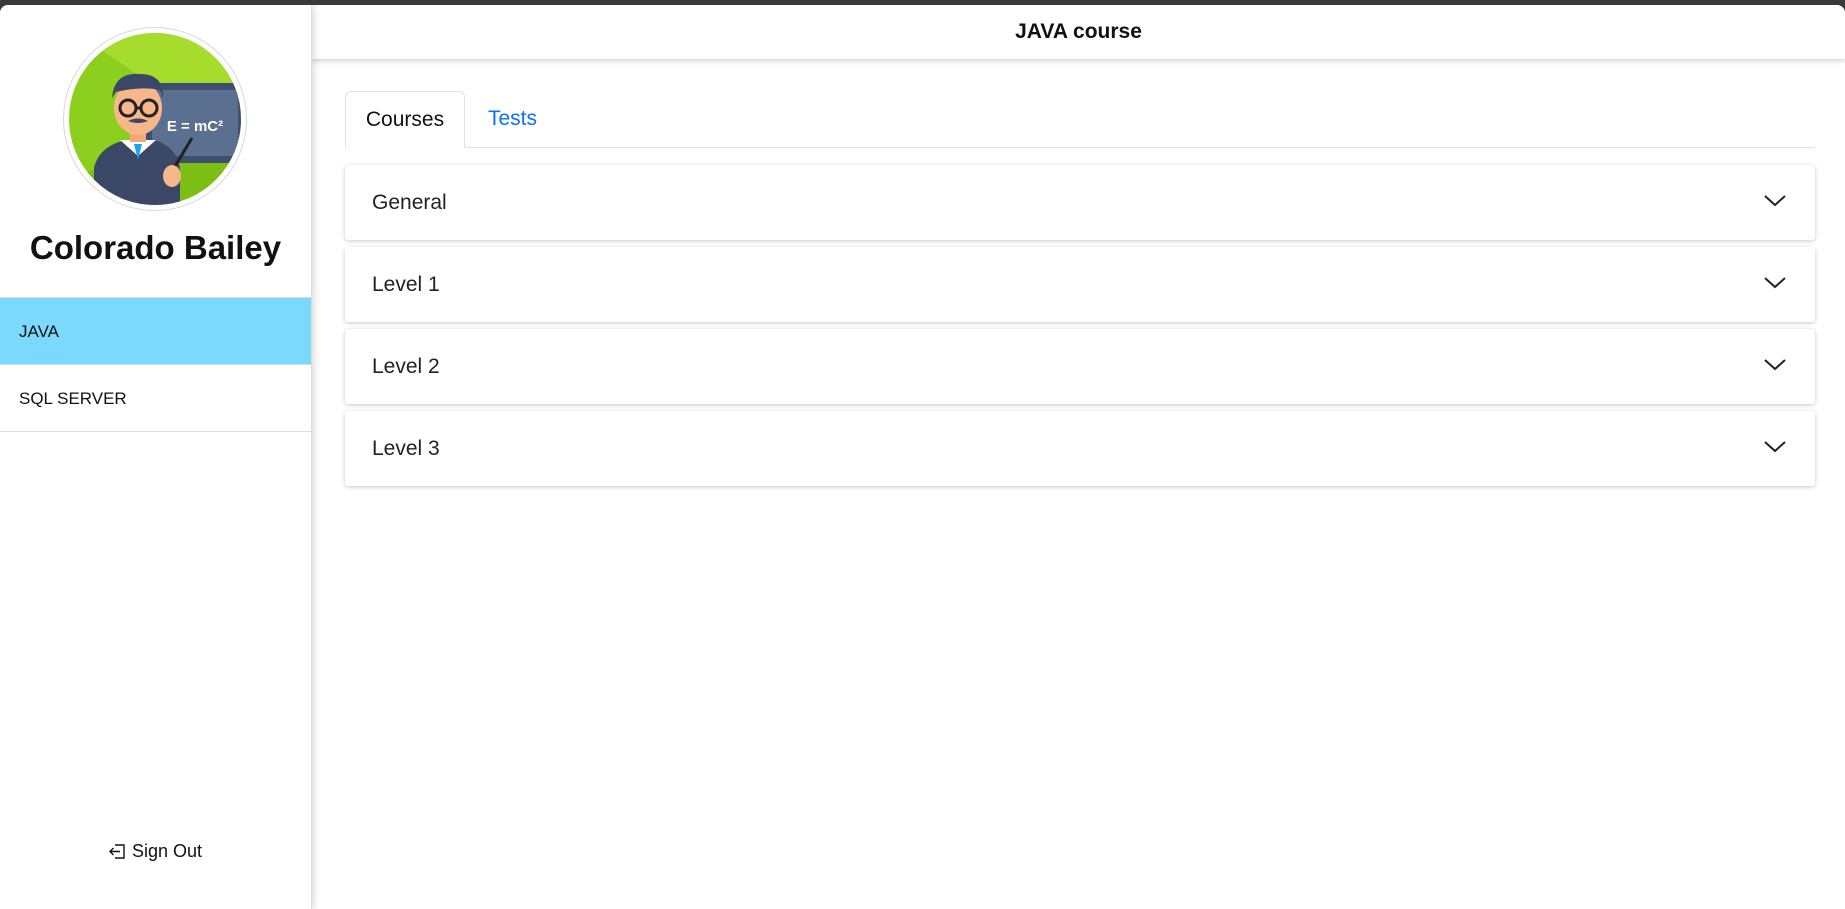  Describe the element at coordinates (155, 398) in the screenshot. I see `sidebar-item-sql-server: SQL SERVER` at that location.